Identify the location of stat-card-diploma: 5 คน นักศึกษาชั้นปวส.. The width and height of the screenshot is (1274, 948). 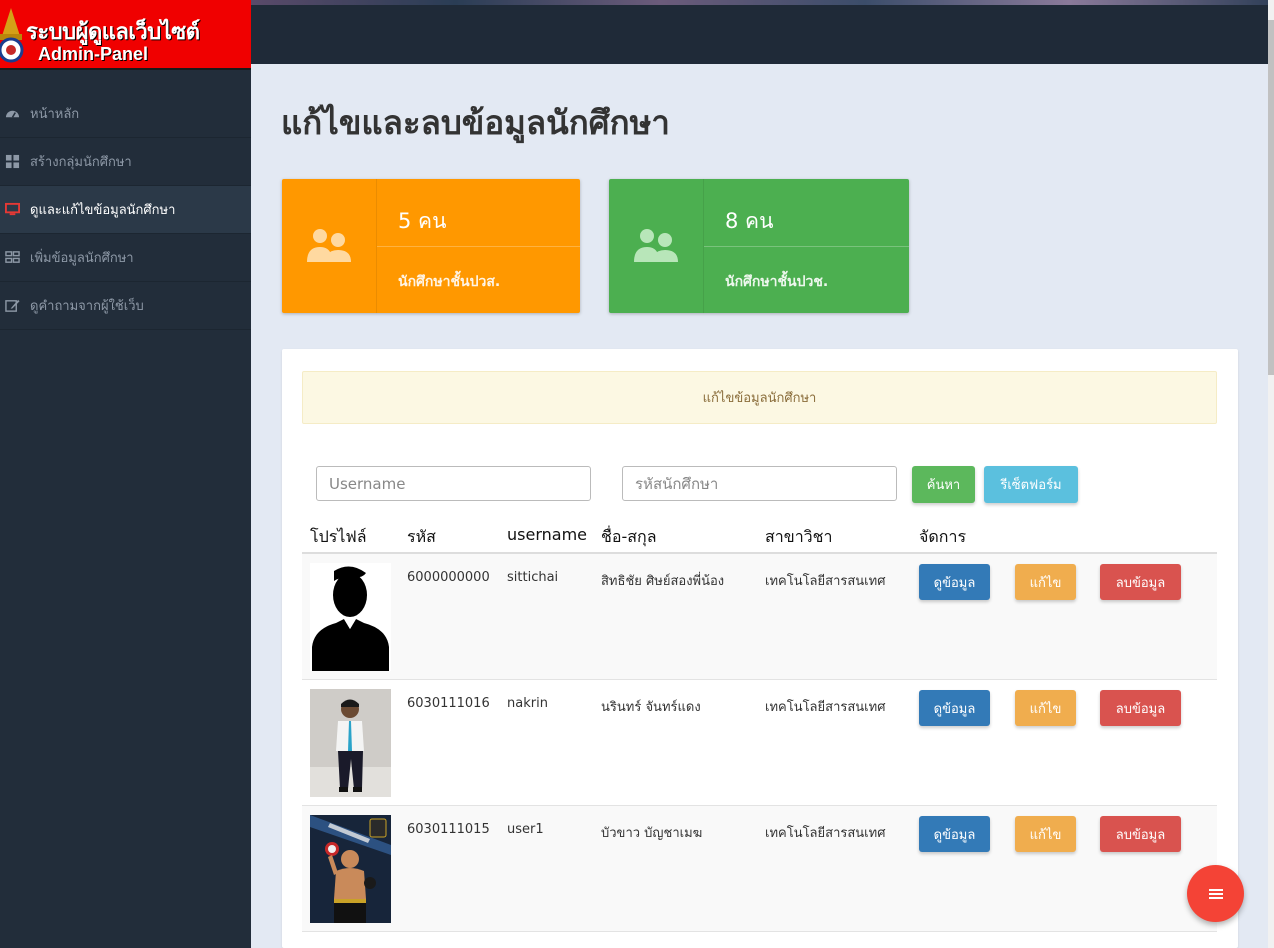
(431, 246).